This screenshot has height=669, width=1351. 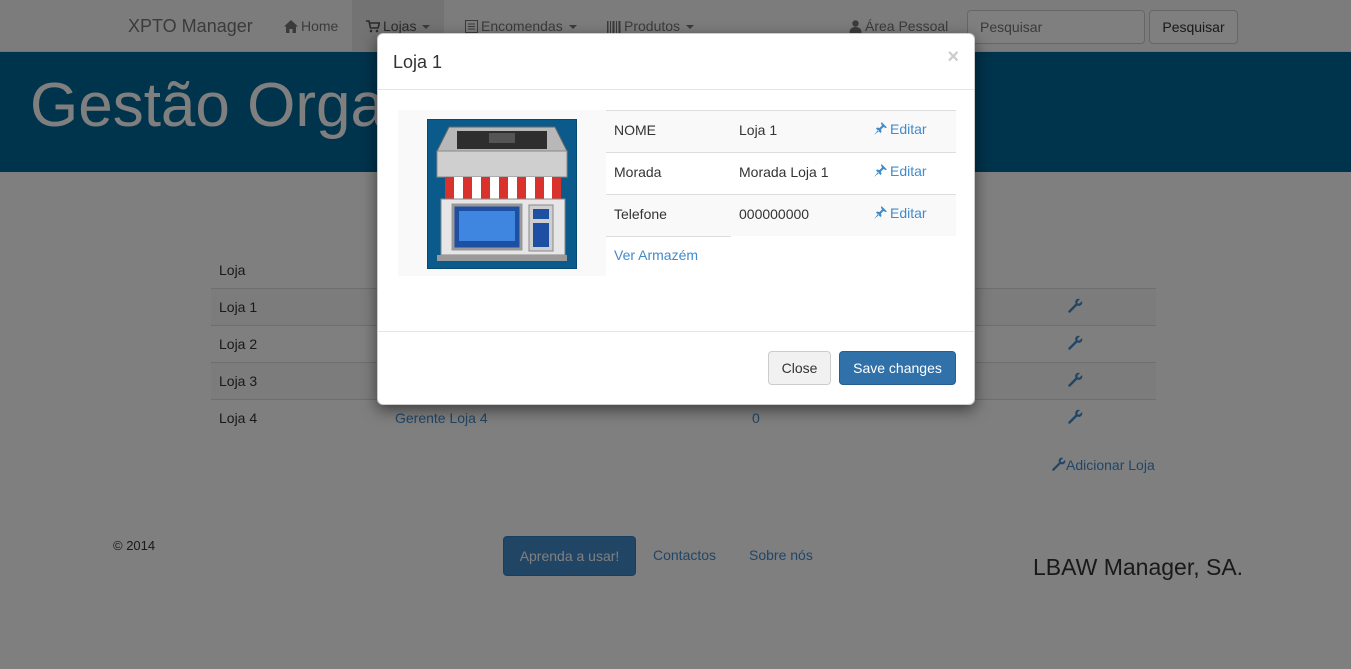 I want to click on field-value: Morada Loja 1, so click(x=784, y=172).